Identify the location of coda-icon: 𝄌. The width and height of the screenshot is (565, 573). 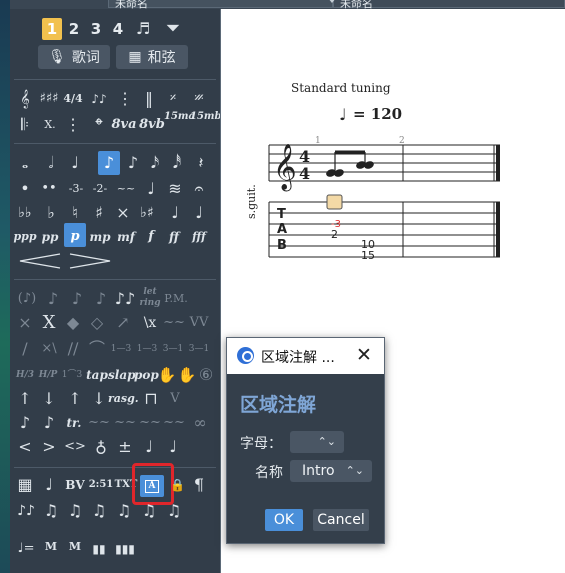
(99, 125).